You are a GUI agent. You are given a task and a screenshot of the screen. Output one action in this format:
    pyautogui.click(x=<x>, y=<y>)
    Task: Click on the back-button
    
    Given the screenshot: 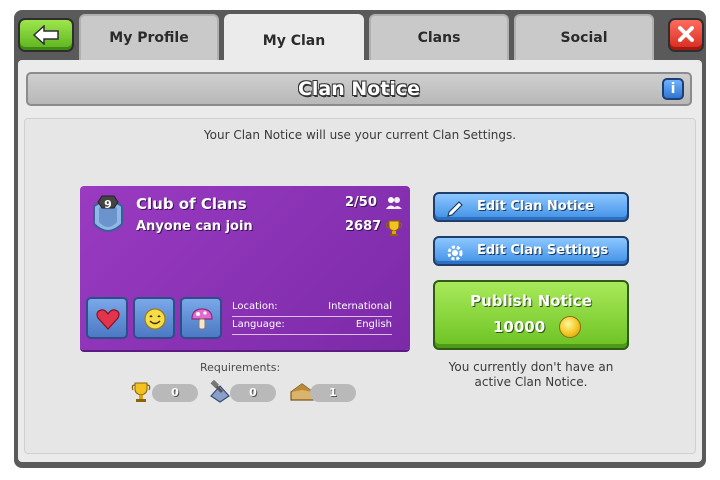 What is the action you would take?
    pyautogui.click(x=46, y=35)
    